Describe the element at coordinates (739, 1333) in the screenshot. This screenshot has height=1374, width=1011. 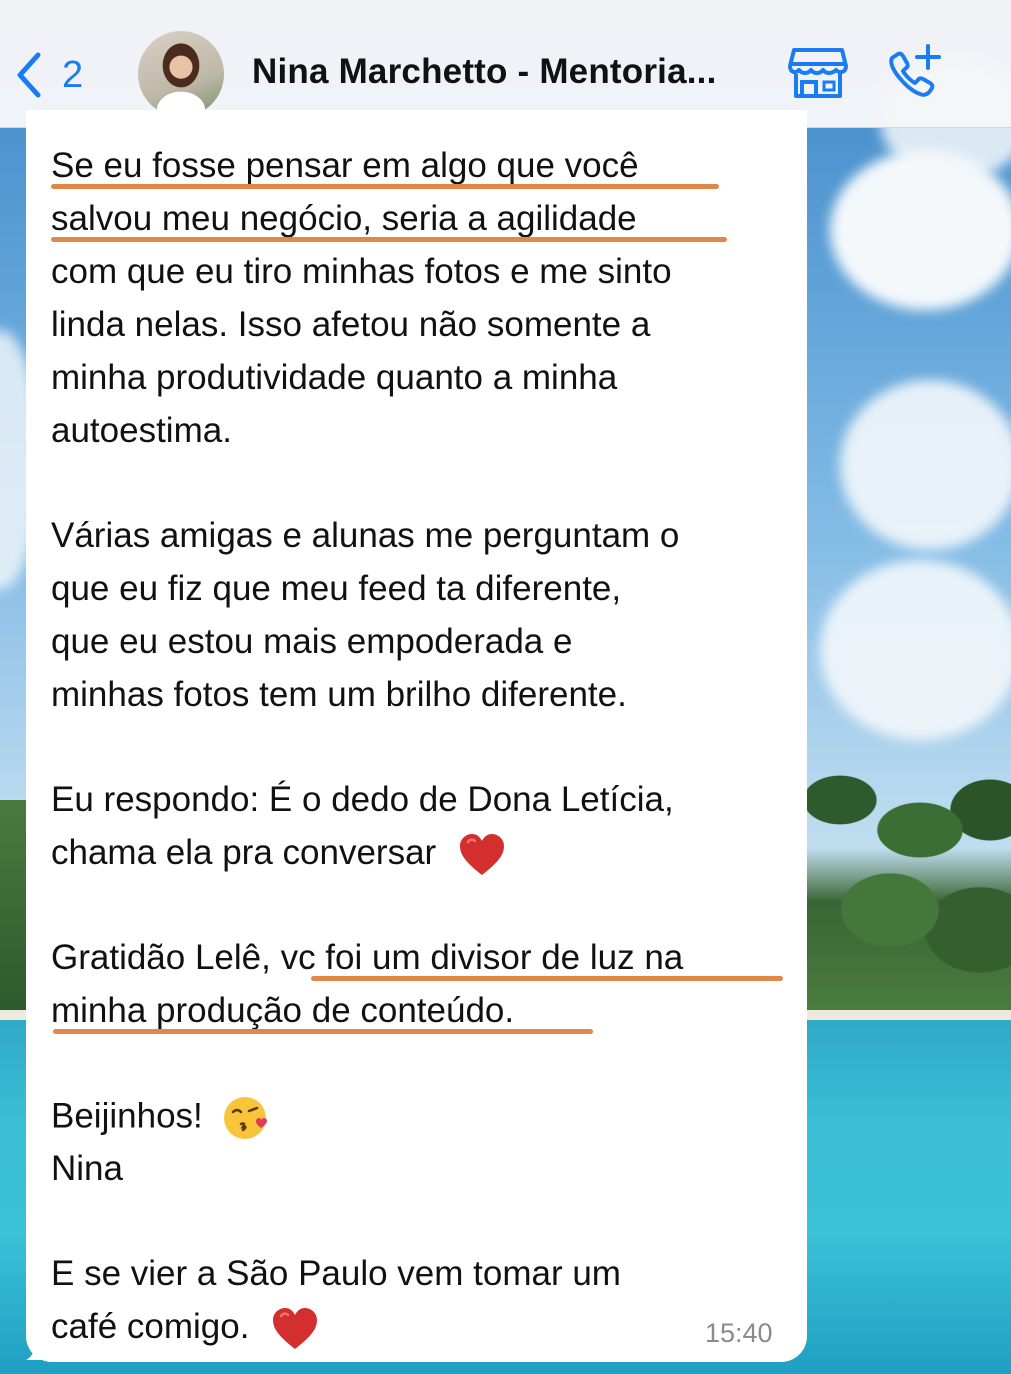
I see `message-timestamp: 15:40` at that location.